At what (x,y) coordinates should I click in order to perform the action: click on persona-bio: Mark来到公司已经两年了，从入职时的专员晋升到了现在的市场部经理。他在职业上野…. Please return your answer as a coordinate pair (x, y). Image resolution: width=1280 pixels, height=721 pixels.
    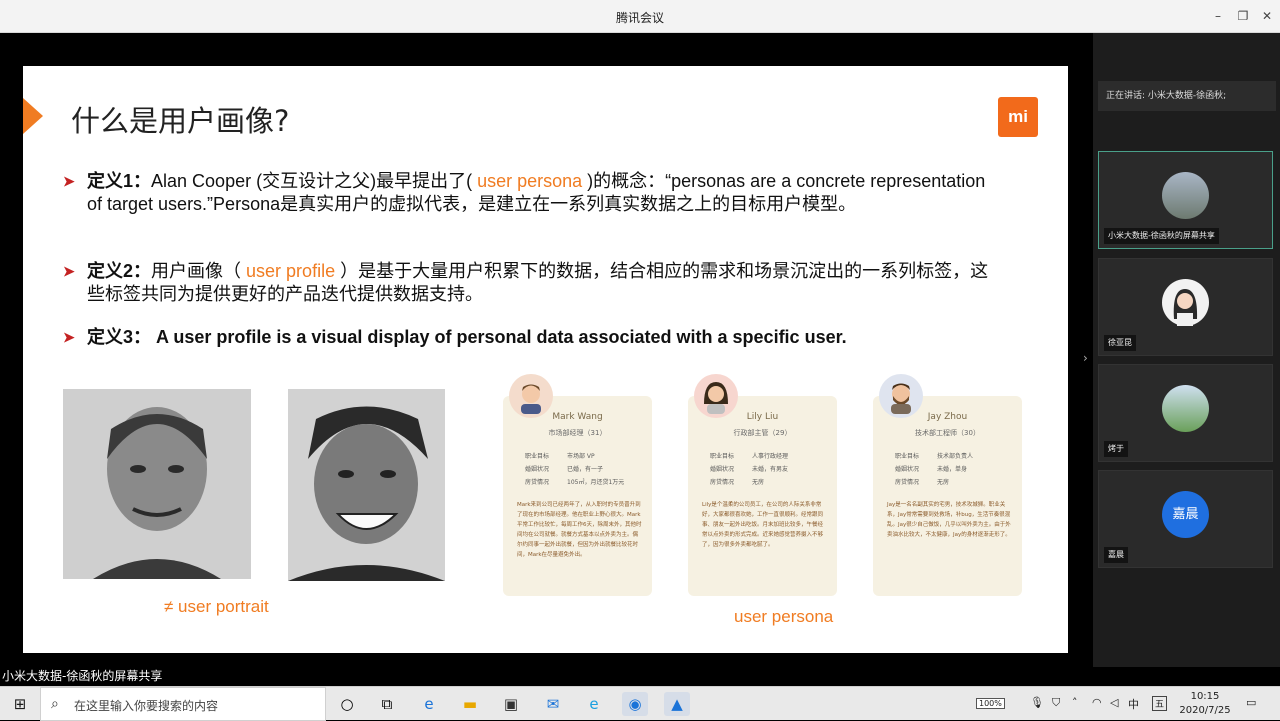
    Looking at the image, I should click on (579, 530).